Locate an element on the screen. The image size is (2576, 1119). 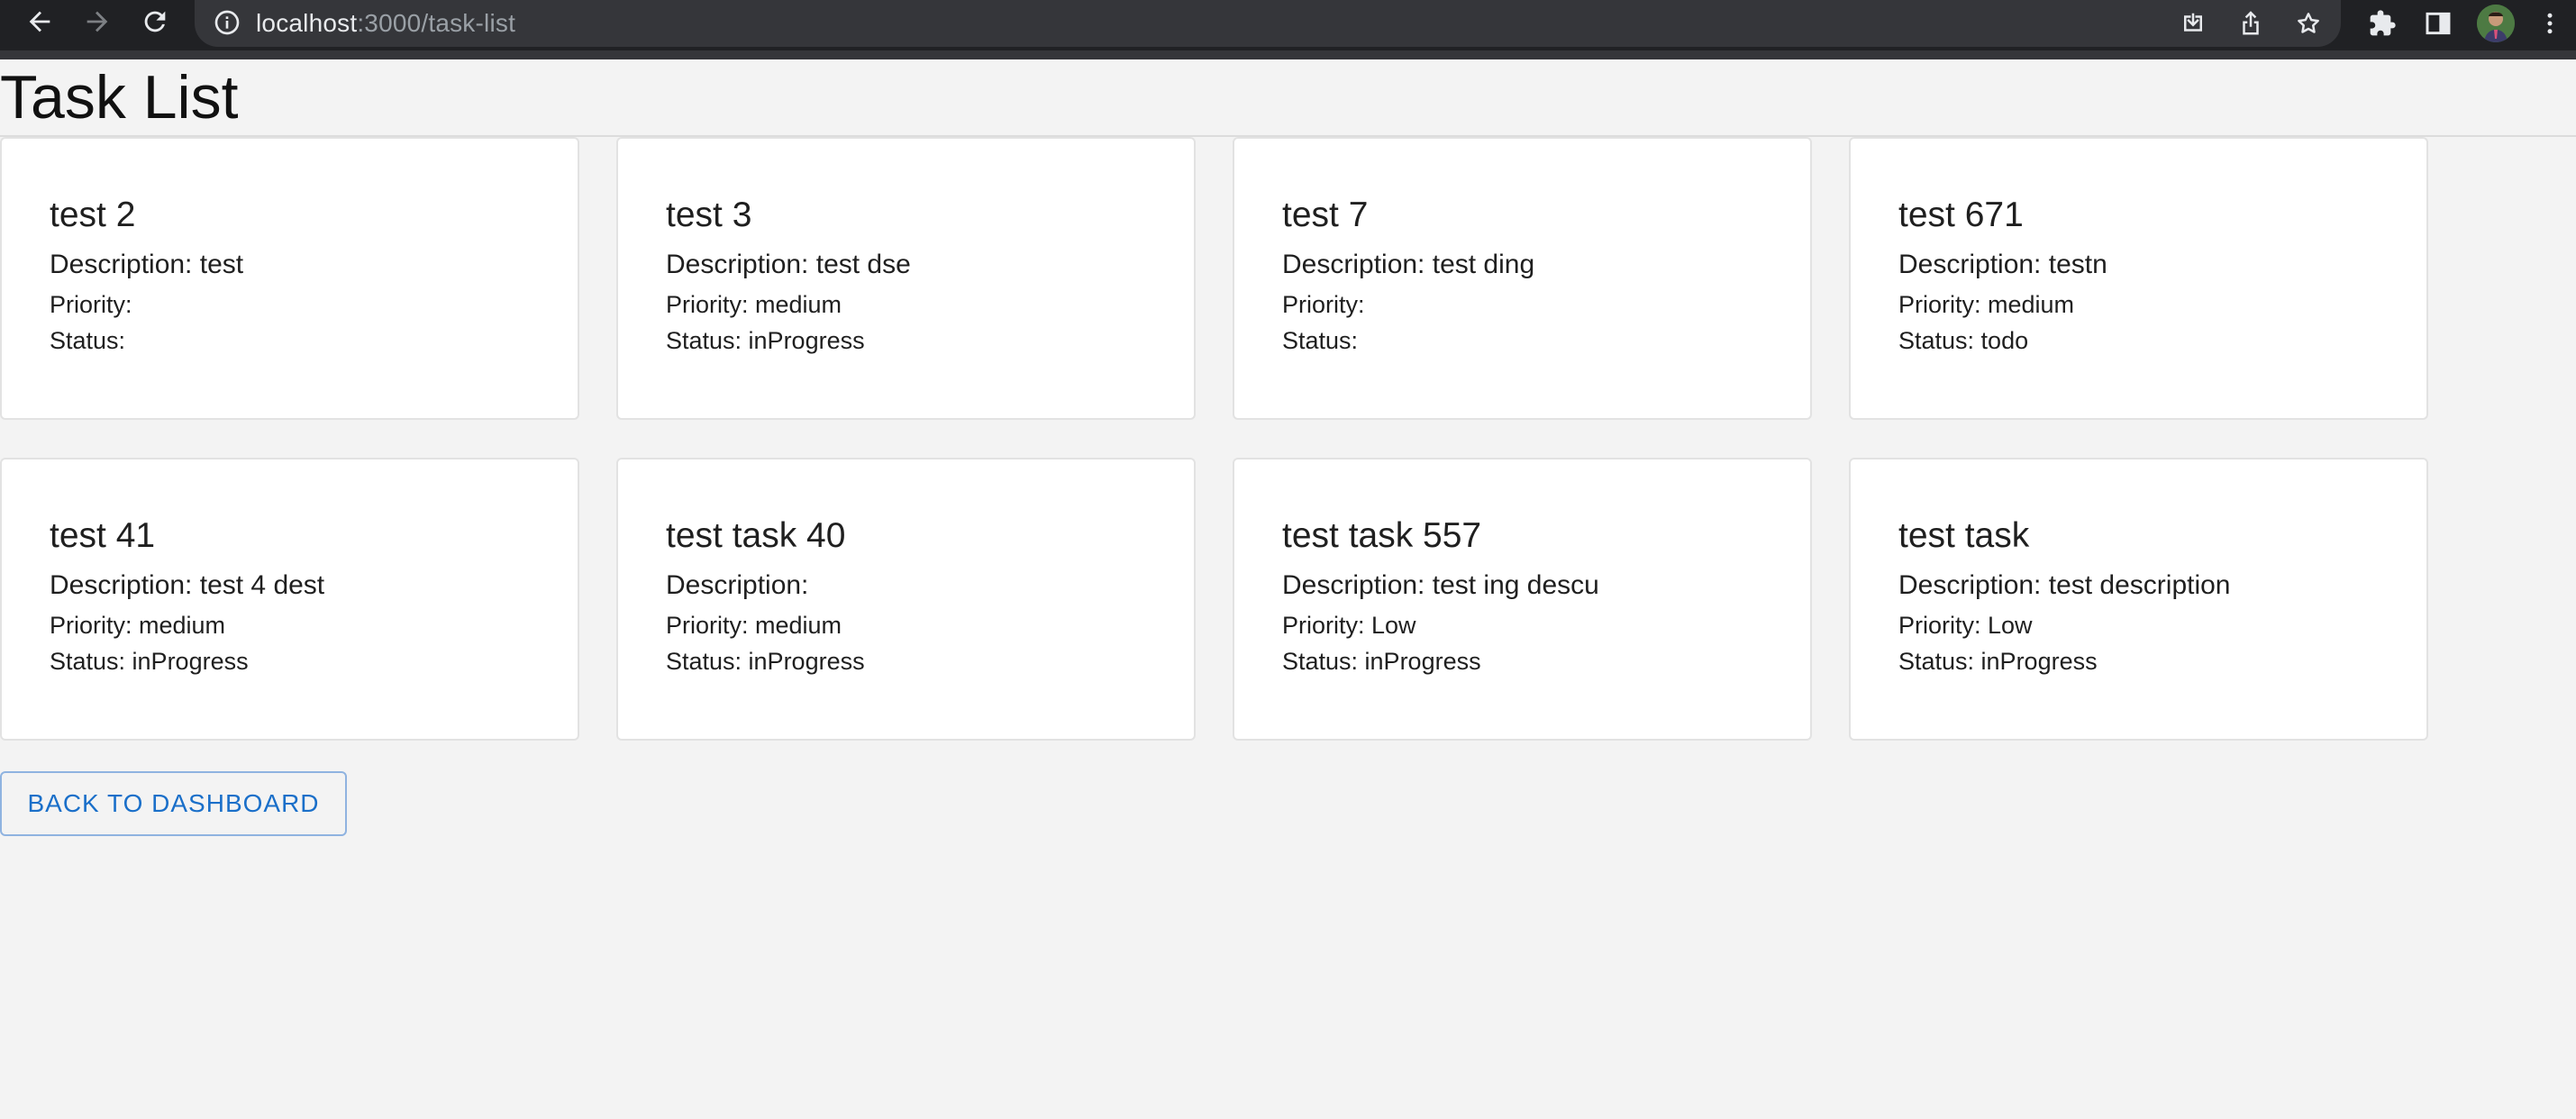
url-text: localhost:3000/task-list is located at coordinates (385, 23).